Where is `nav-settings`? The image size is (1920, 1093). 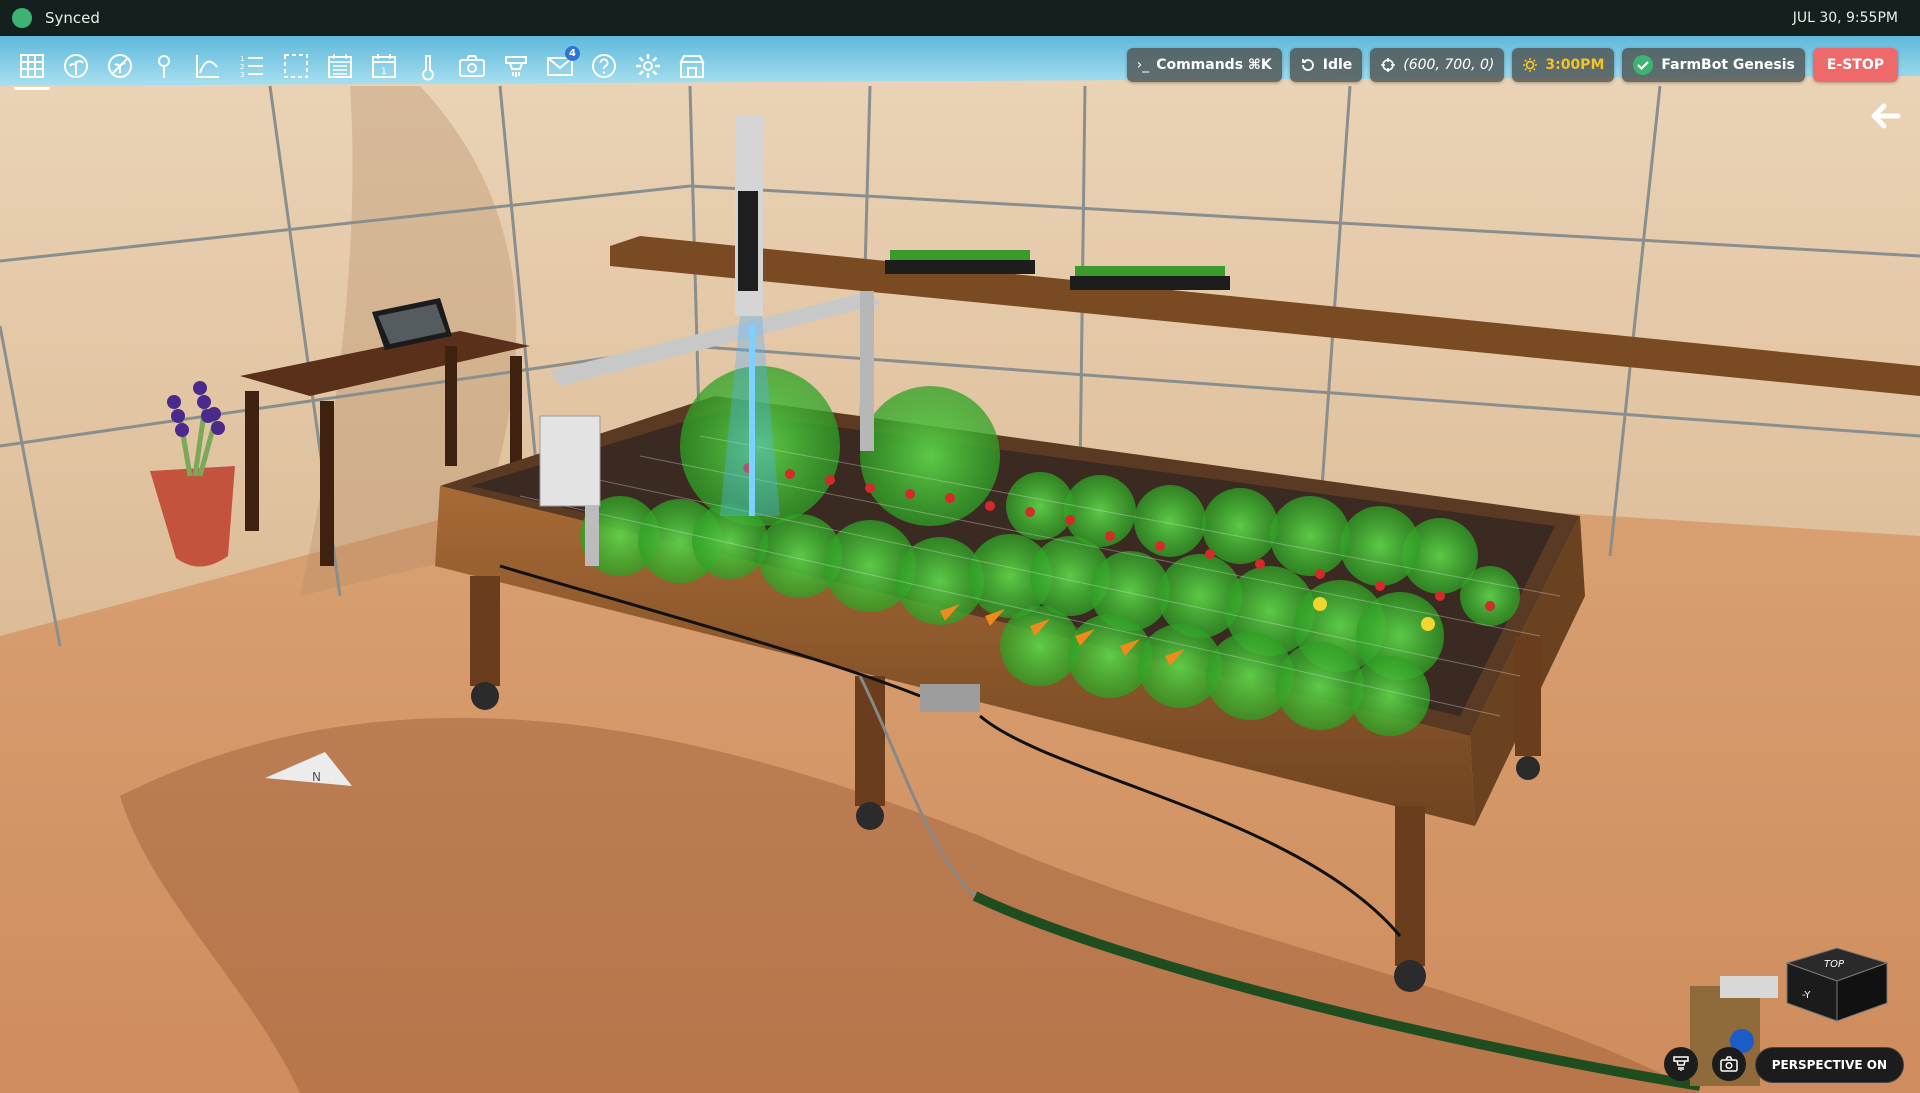
nav-settings is located at coordinates (648, 66).